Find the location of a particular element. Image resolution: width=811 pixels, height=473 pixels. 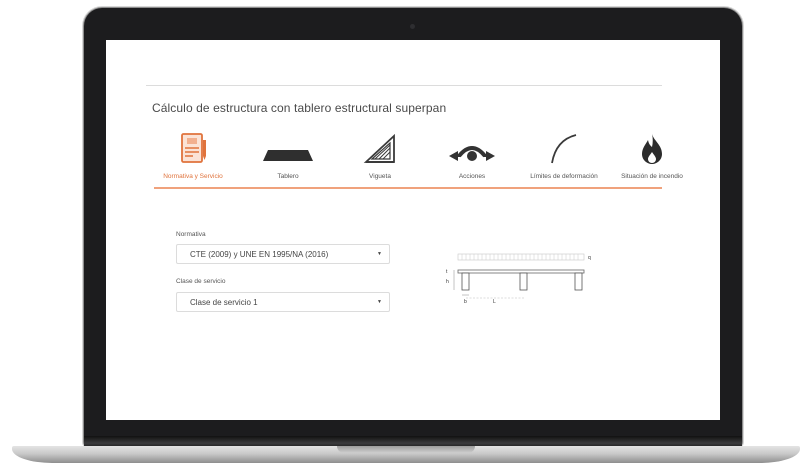

diagram-label-b: b is located at coordinates (465, 302).